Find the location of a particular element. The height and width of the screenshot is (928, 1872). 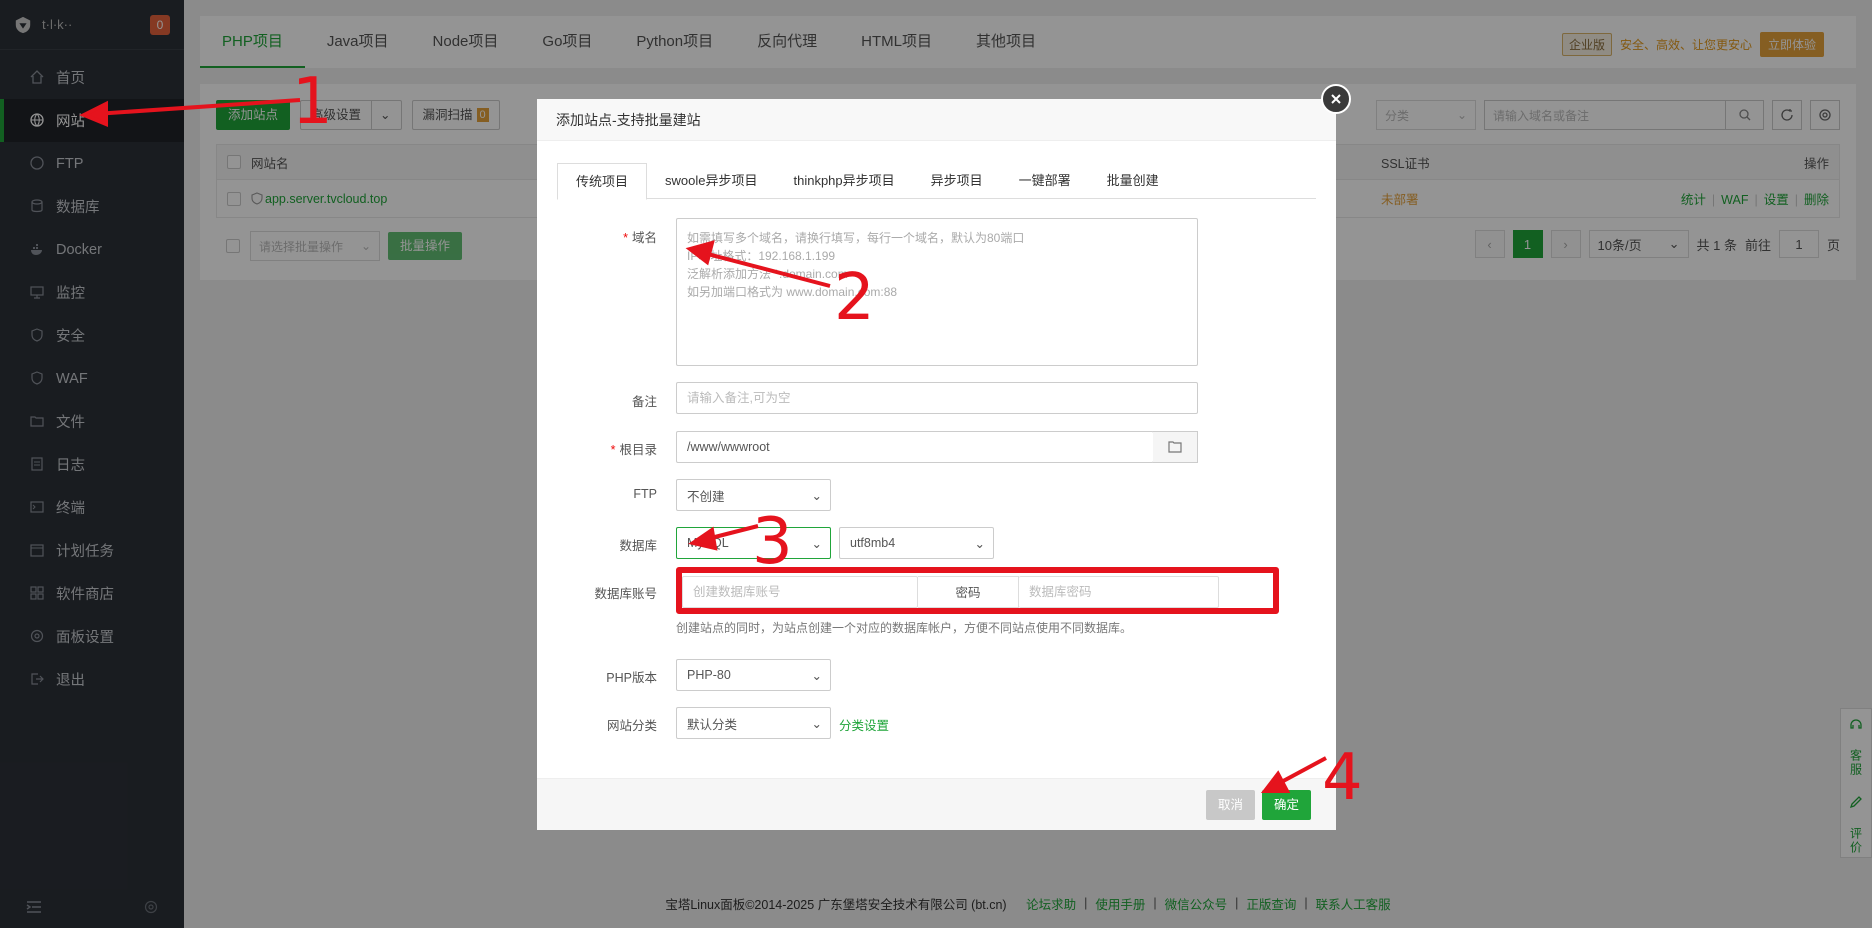

tab-async: 异步项目 is located at coordinates (957, 180).